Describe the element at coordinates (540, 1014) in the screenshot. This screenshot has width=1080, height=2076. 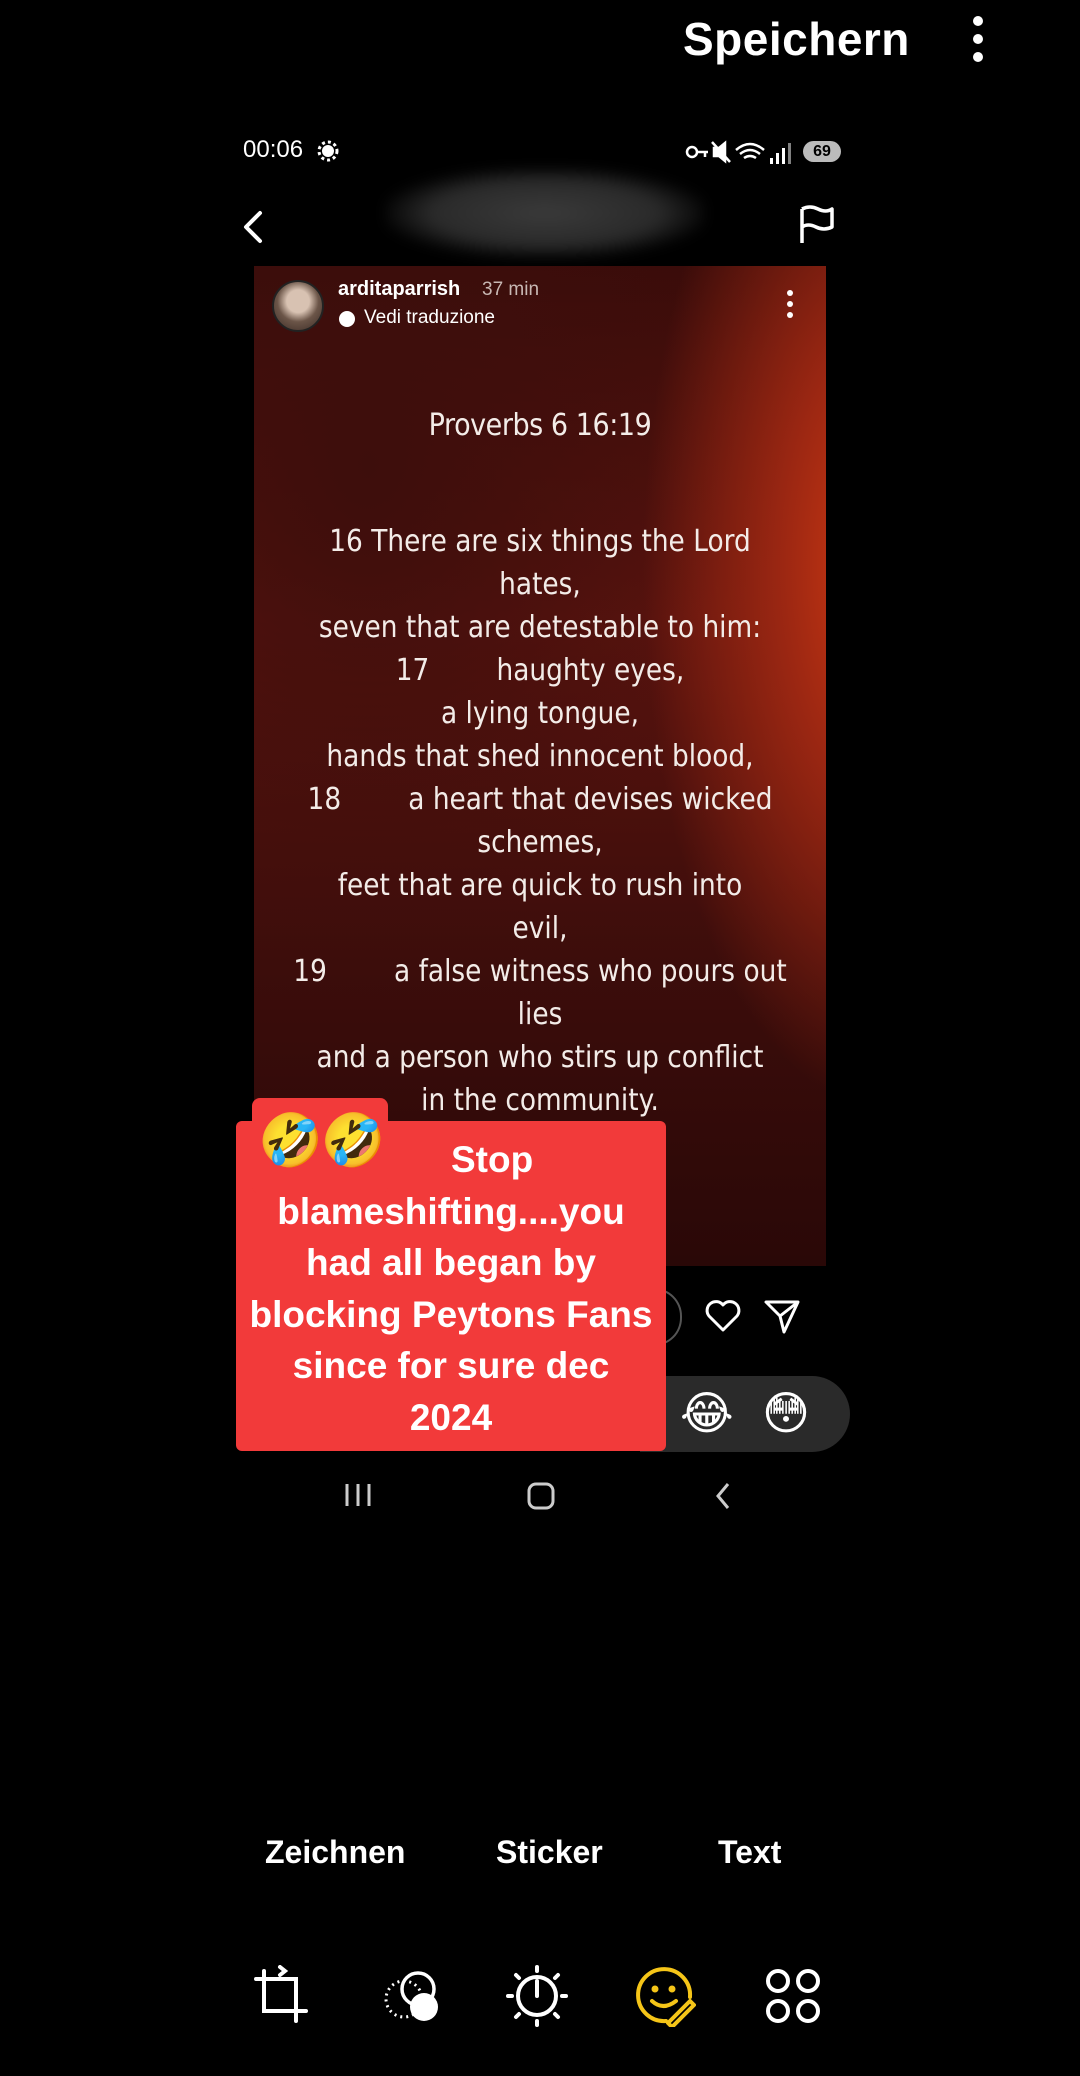
I see `verse-line: lies` at that location.